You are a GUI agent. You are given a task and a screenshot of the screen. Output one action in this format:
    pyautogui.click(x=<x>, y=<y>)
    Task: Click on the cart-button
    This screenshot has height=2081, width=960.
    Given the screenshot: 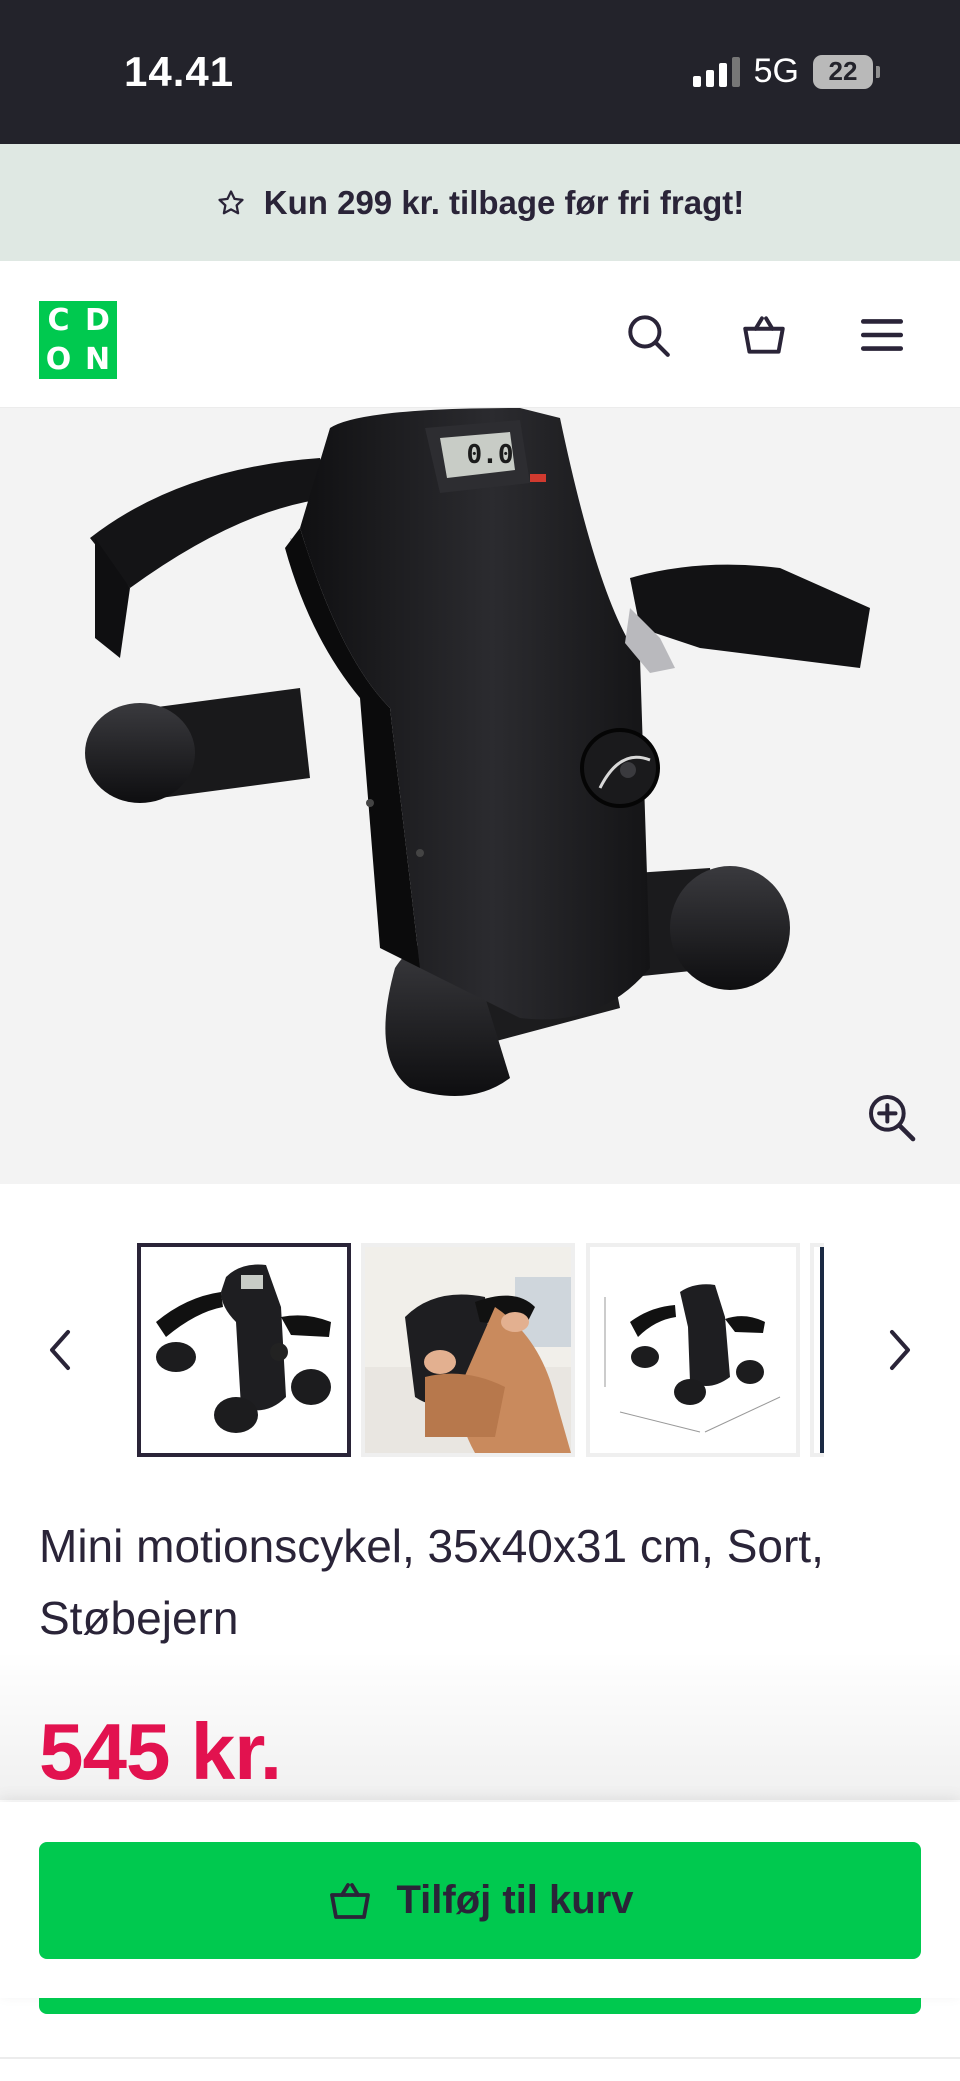 What is the action you would take?
    pyautogui.click(x=764, y=335)
    